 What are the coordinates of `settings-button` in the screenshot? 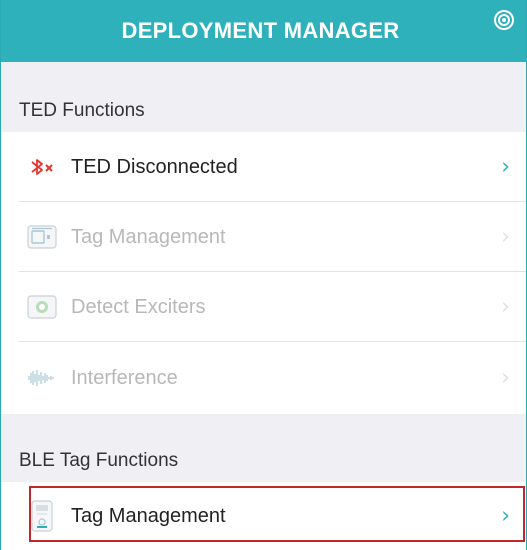 It's located at (504, 20).